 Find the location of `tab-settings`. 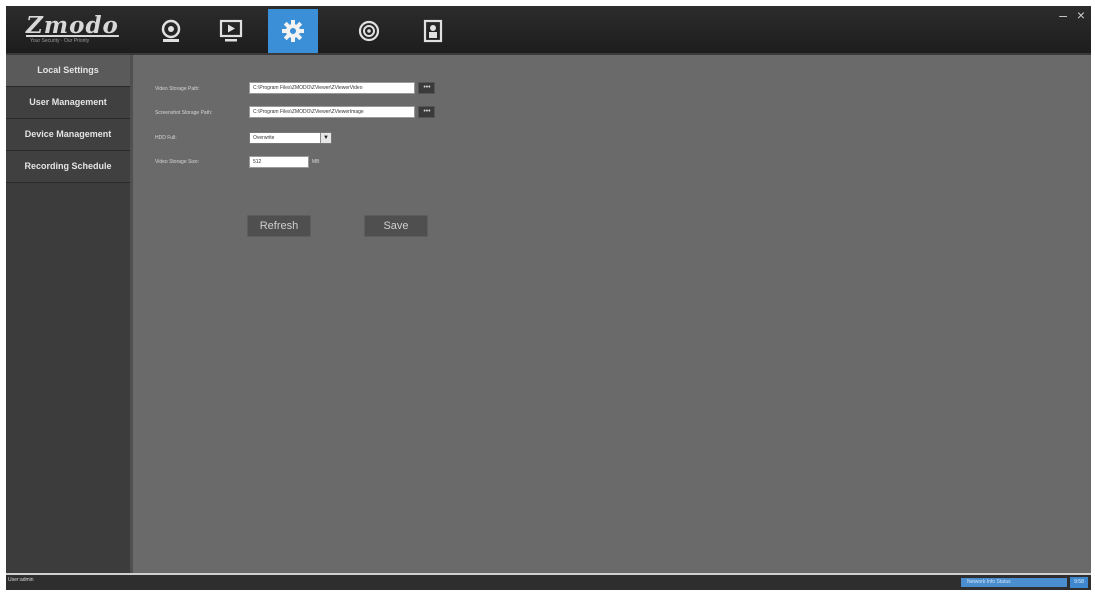

tab-settings is located at coordinates (293, 31).